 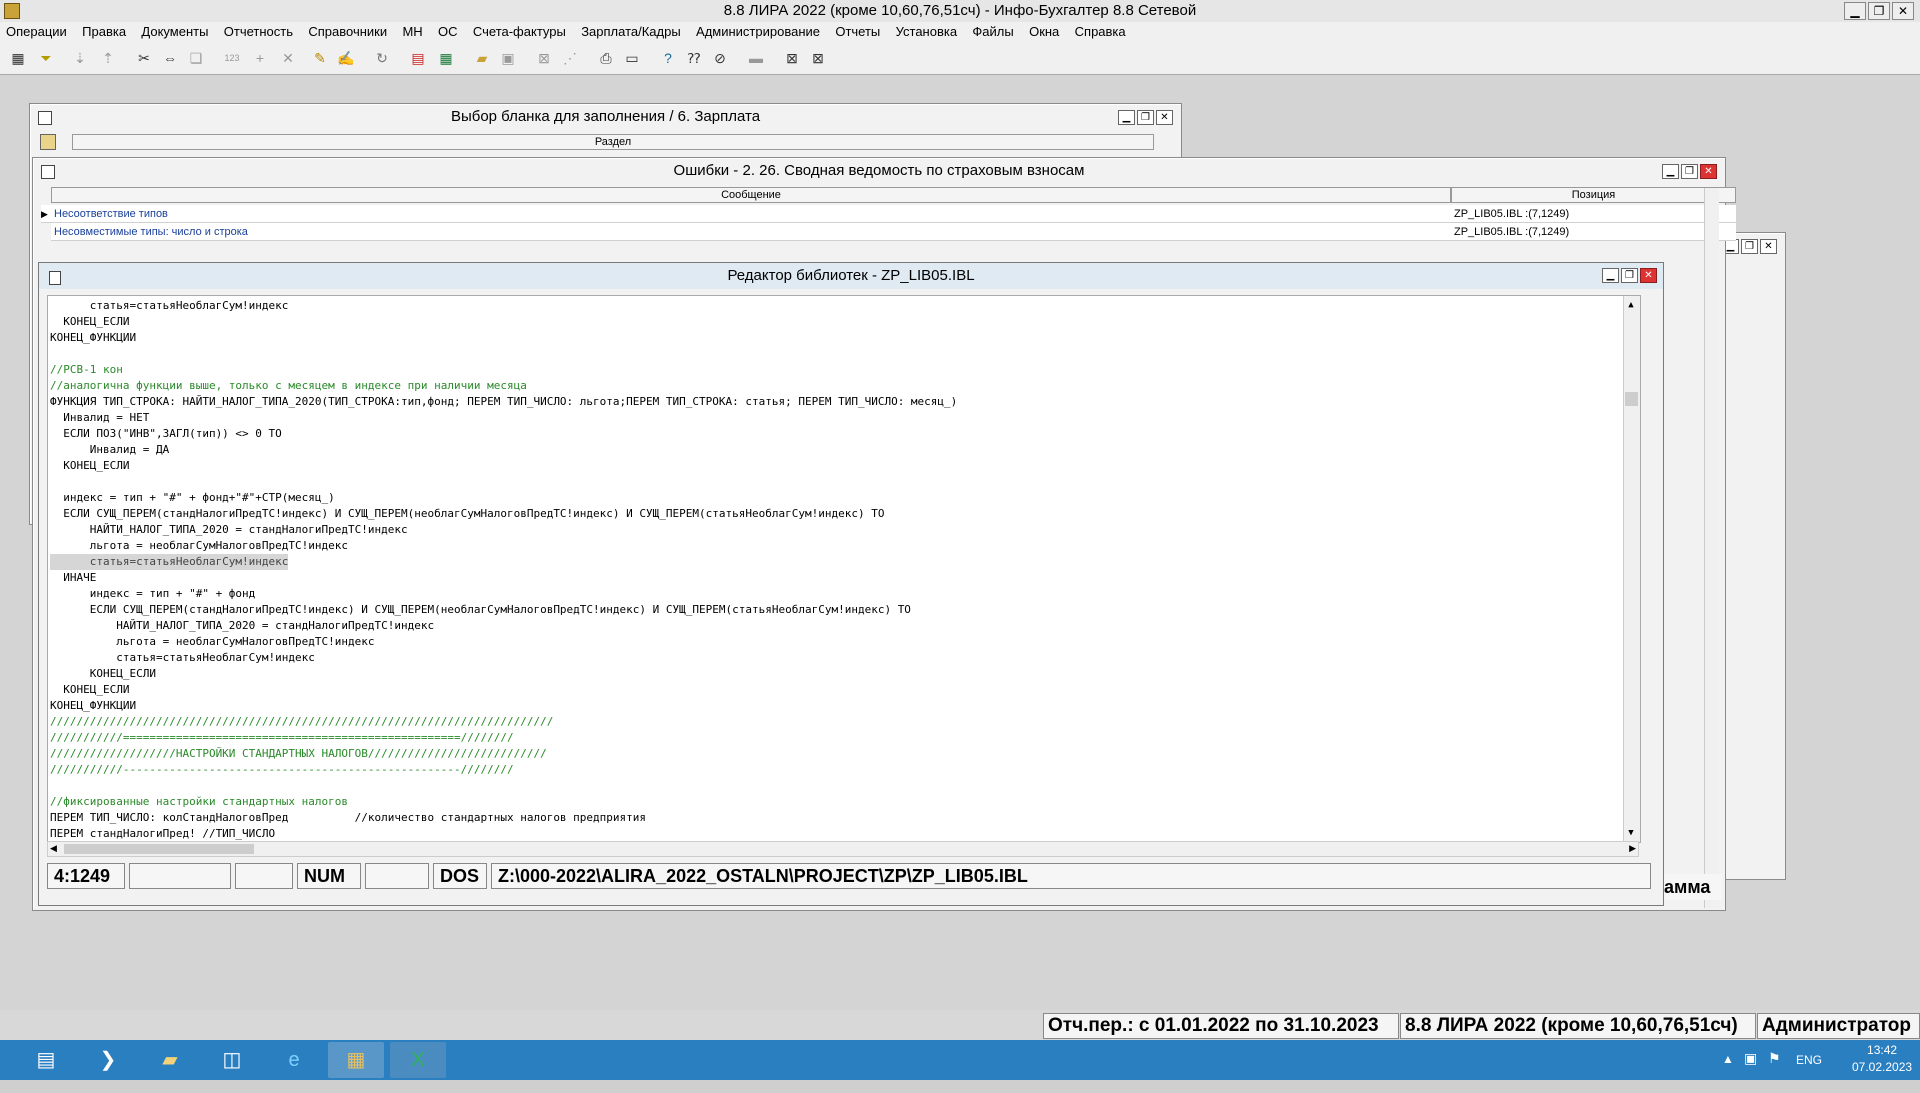 I want to click on close-button: ✕, so click(x=1903, y=11).